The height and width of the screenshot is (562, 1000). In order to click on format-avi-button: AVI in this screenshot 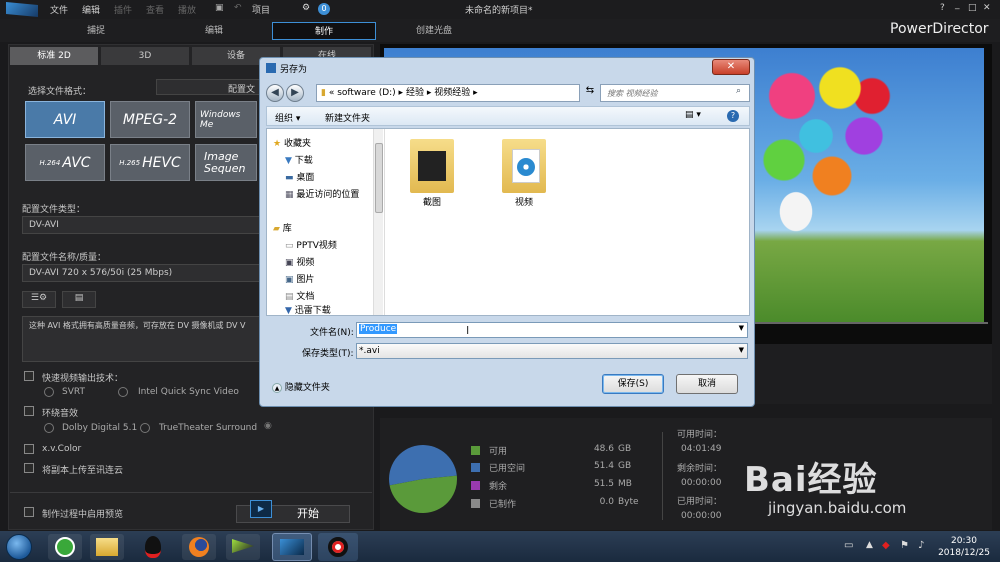, I will do `click(65, 119)`.